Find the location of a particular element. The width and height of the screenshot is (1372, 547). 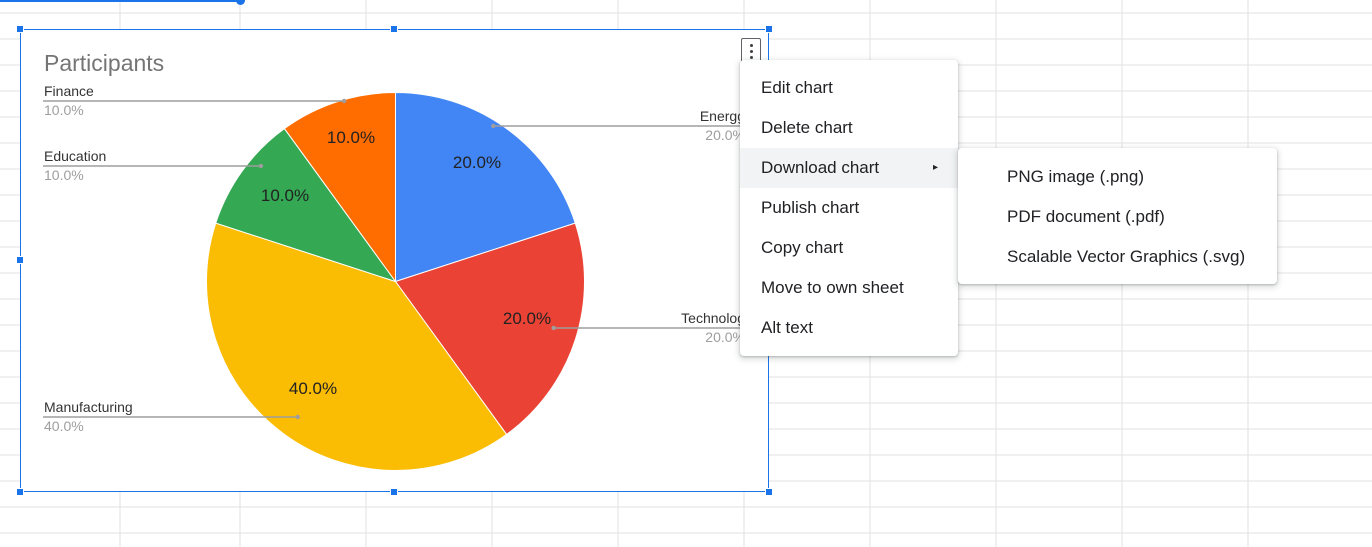

slice-name-label: Technolog is located at coordinates (713, 318).